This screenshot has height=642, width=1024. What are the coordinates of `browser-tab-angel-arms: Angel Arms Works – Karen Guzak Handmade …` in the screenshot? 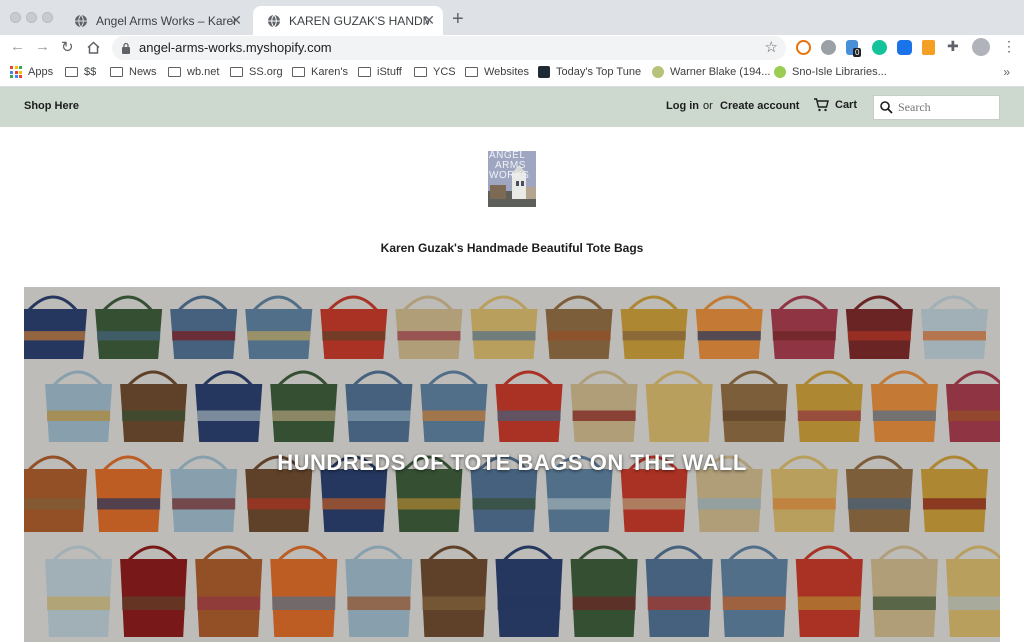 It's located at (155, 20).